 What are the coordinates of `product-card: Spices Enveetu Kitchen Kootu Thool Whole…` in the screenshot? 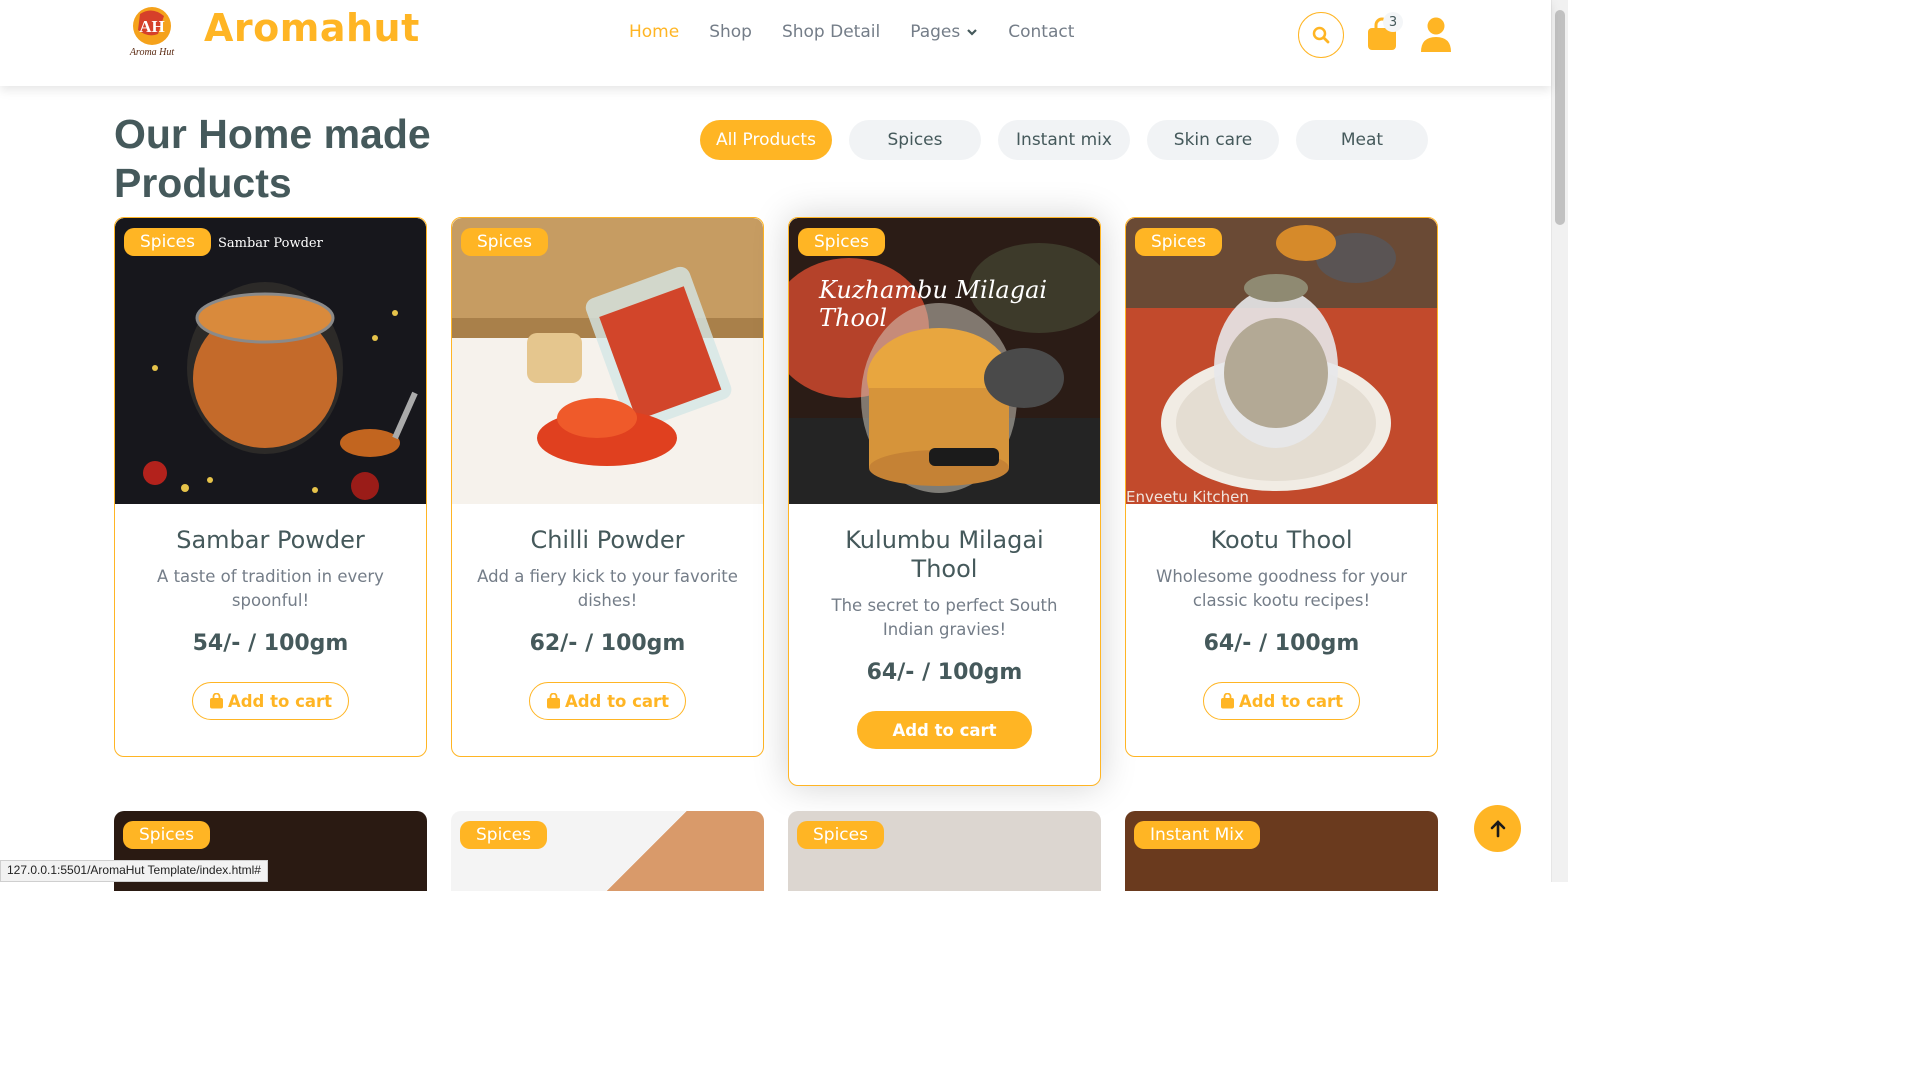 It's located at (1281, 487).